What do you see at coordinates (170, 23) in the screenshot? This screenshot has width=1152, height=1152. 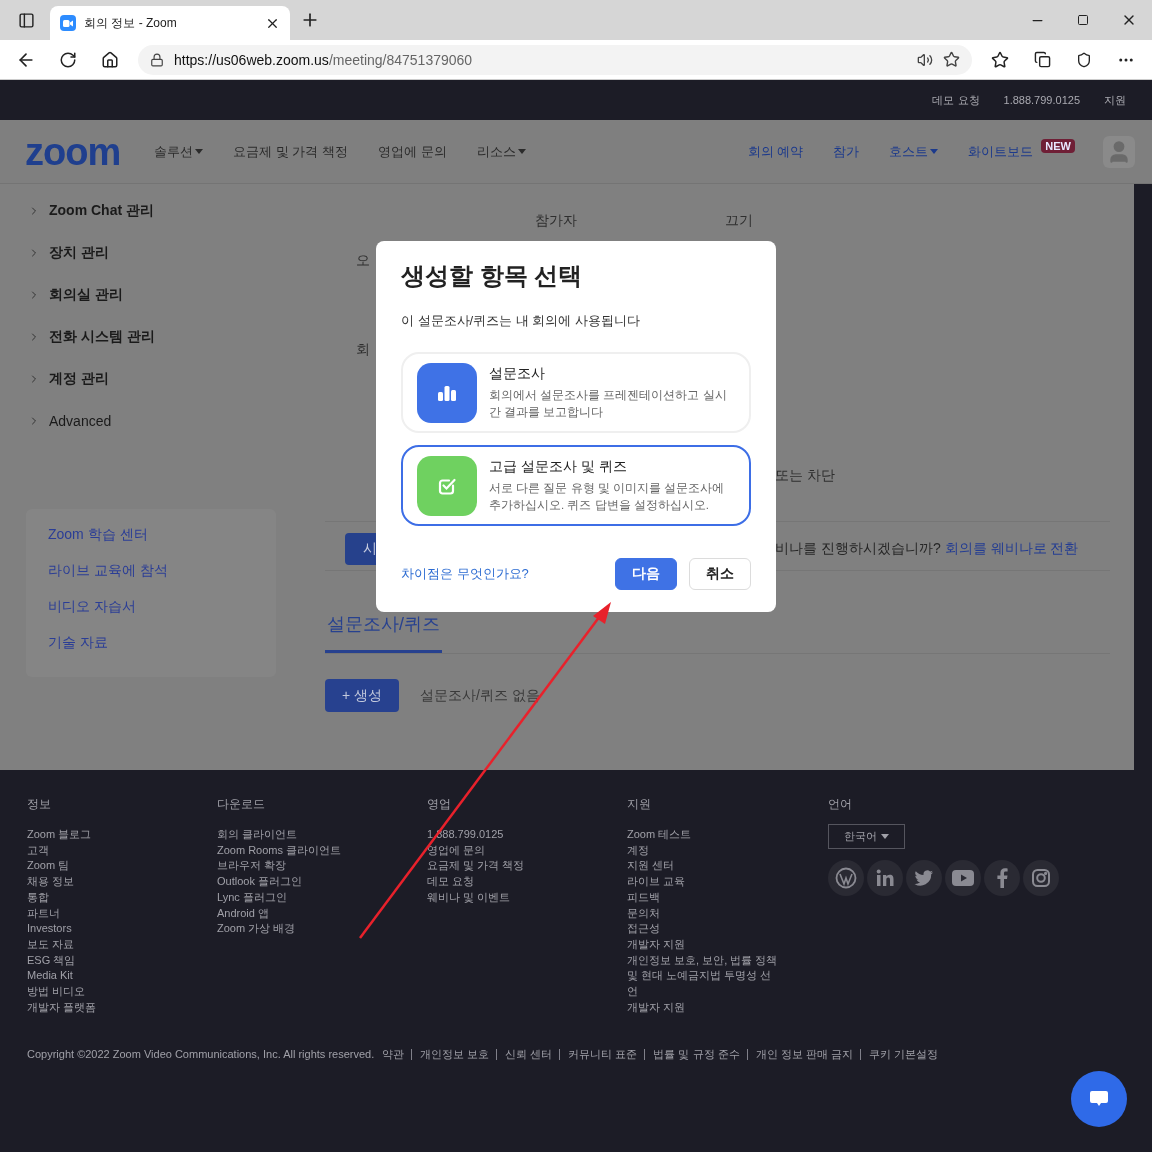 I see `browser-tab: 회의 정보 - Zoom` at bounding box center [170, 23].